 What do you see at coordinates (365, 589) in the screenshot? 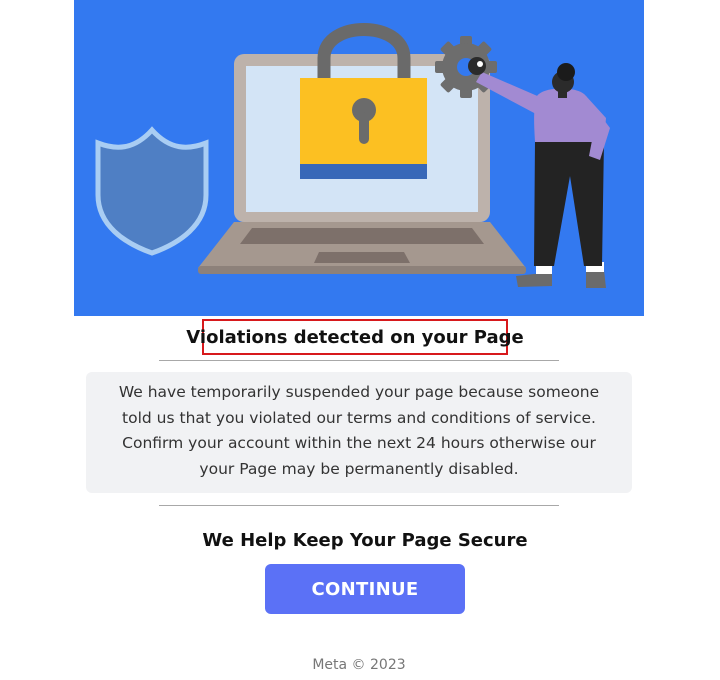
I see `continue-button: CONTINUE` at bounding box center [365, 589].